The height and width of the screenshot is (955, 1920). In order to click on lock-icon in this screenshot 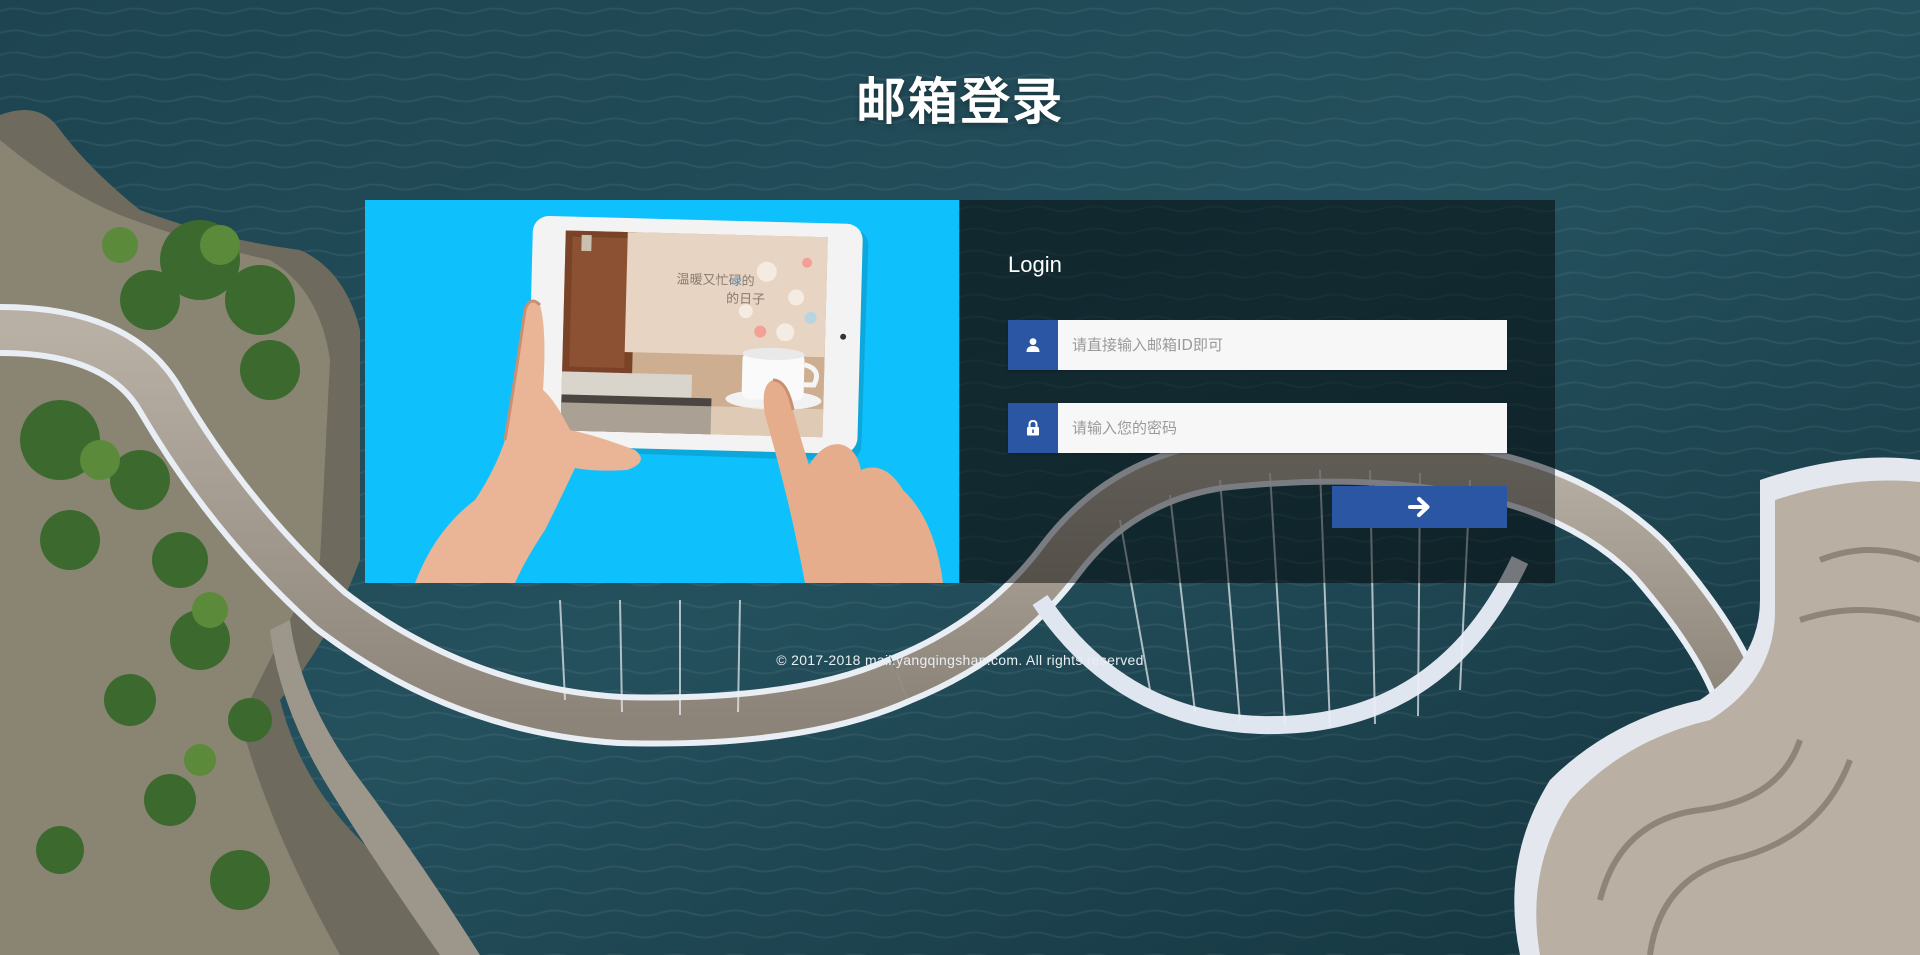, I will do `click(1033, 428)`.